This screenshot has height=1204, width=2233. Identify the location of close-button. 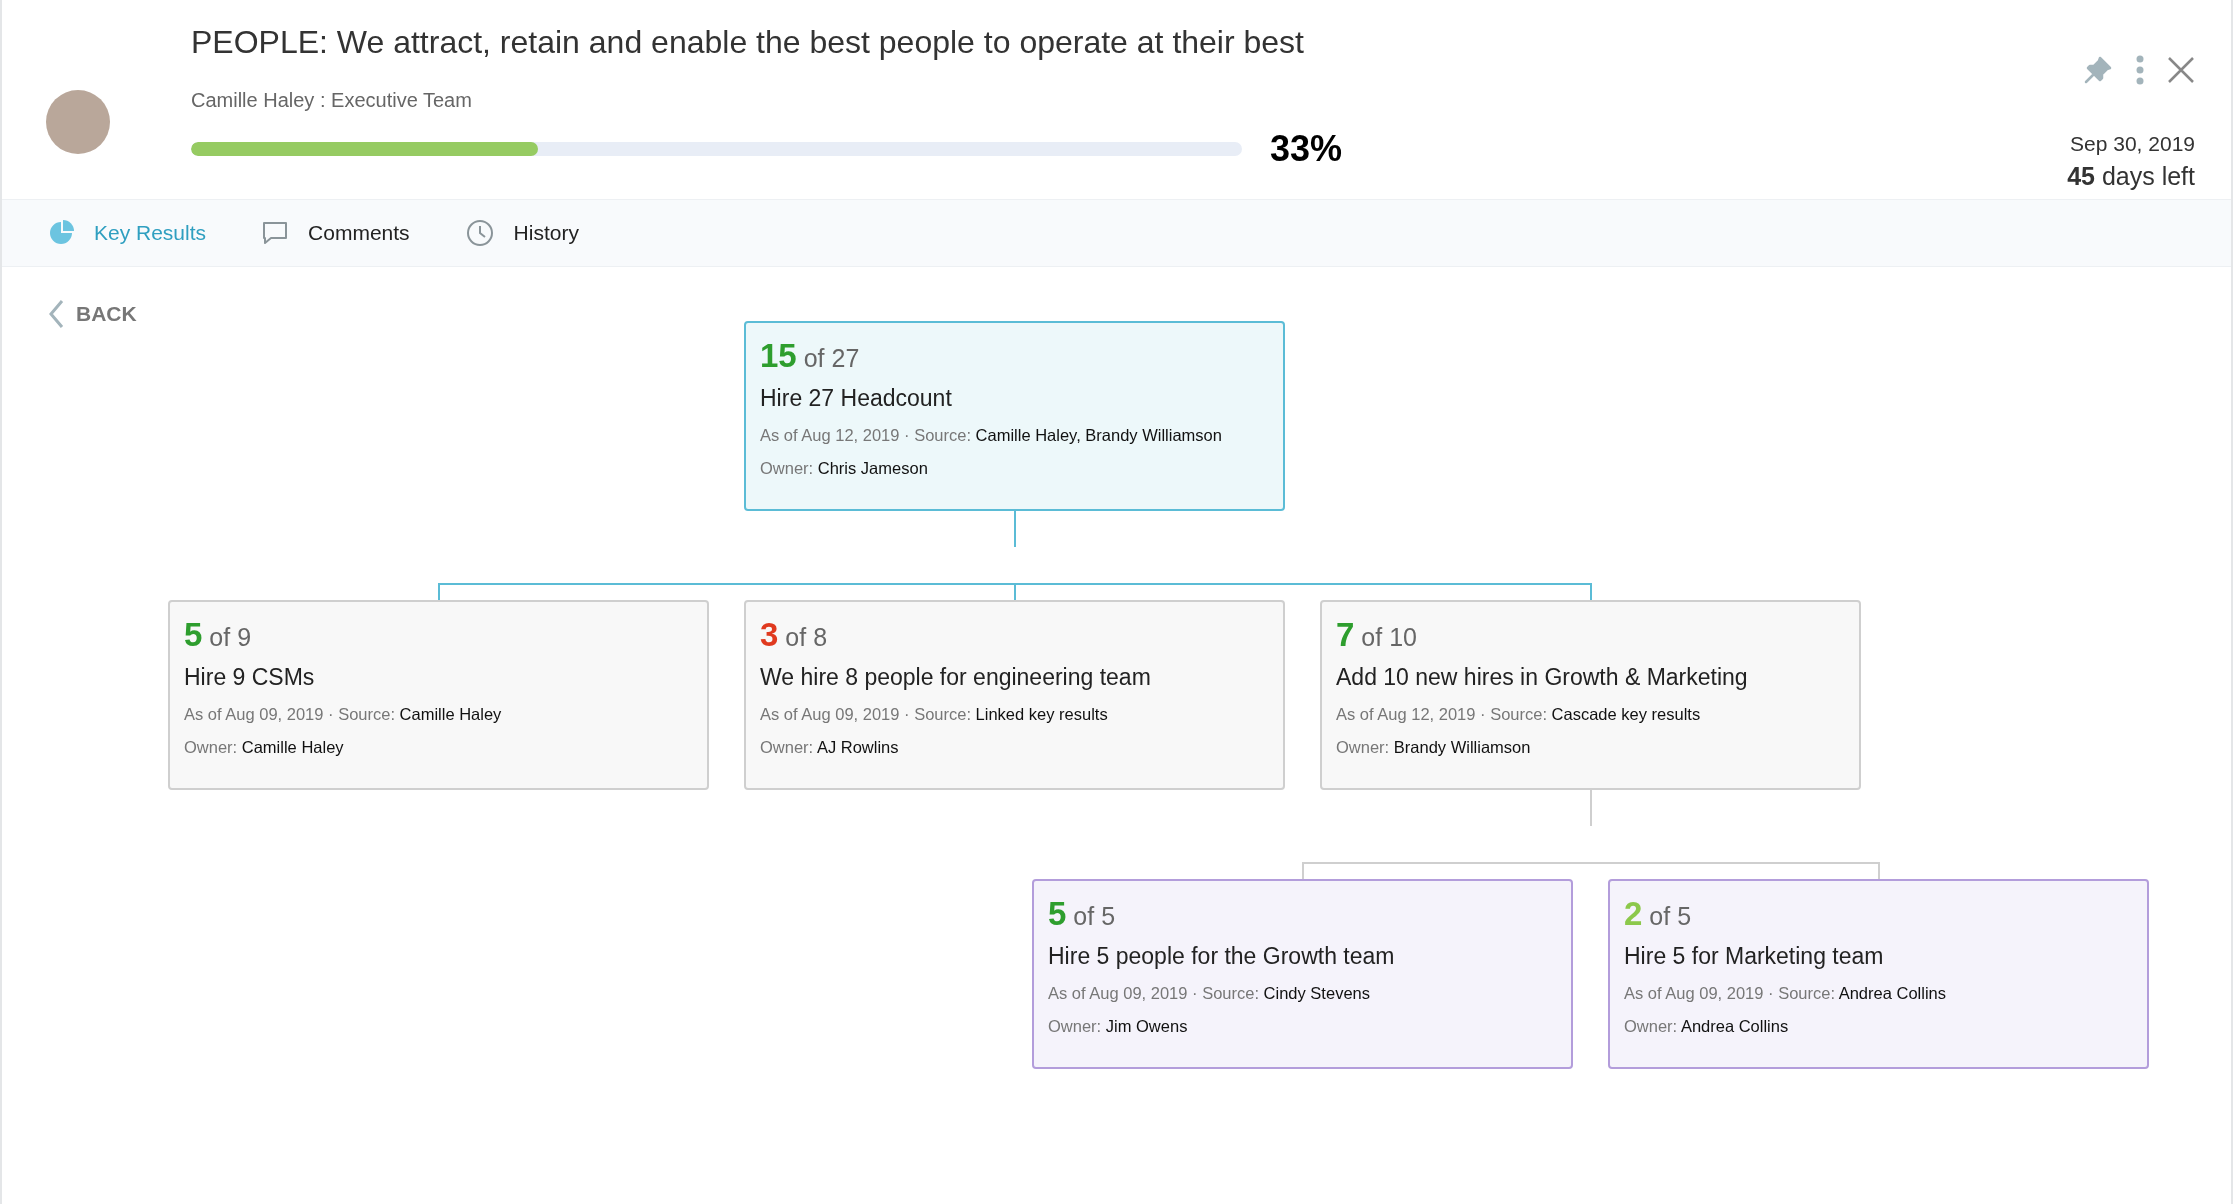
(2181, 70).